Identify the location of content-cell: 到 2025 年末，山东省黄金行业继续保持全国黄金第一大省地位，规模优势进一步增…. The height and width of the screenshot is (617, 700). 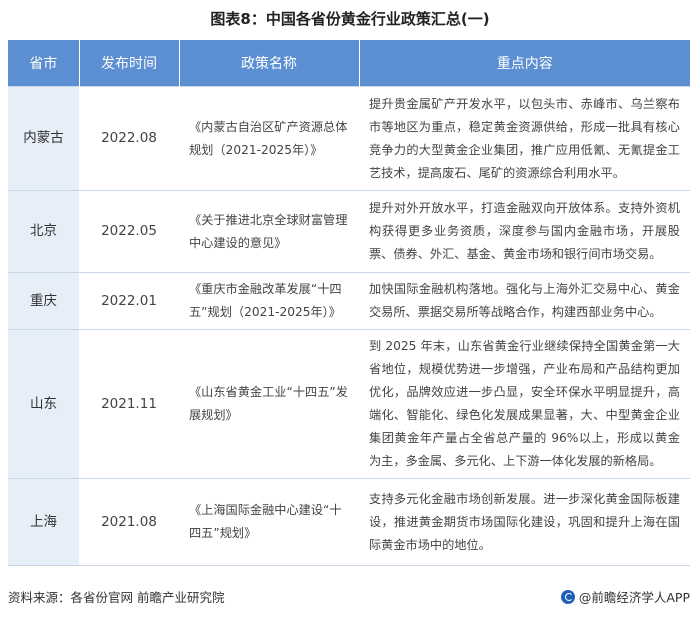
(524, 404).